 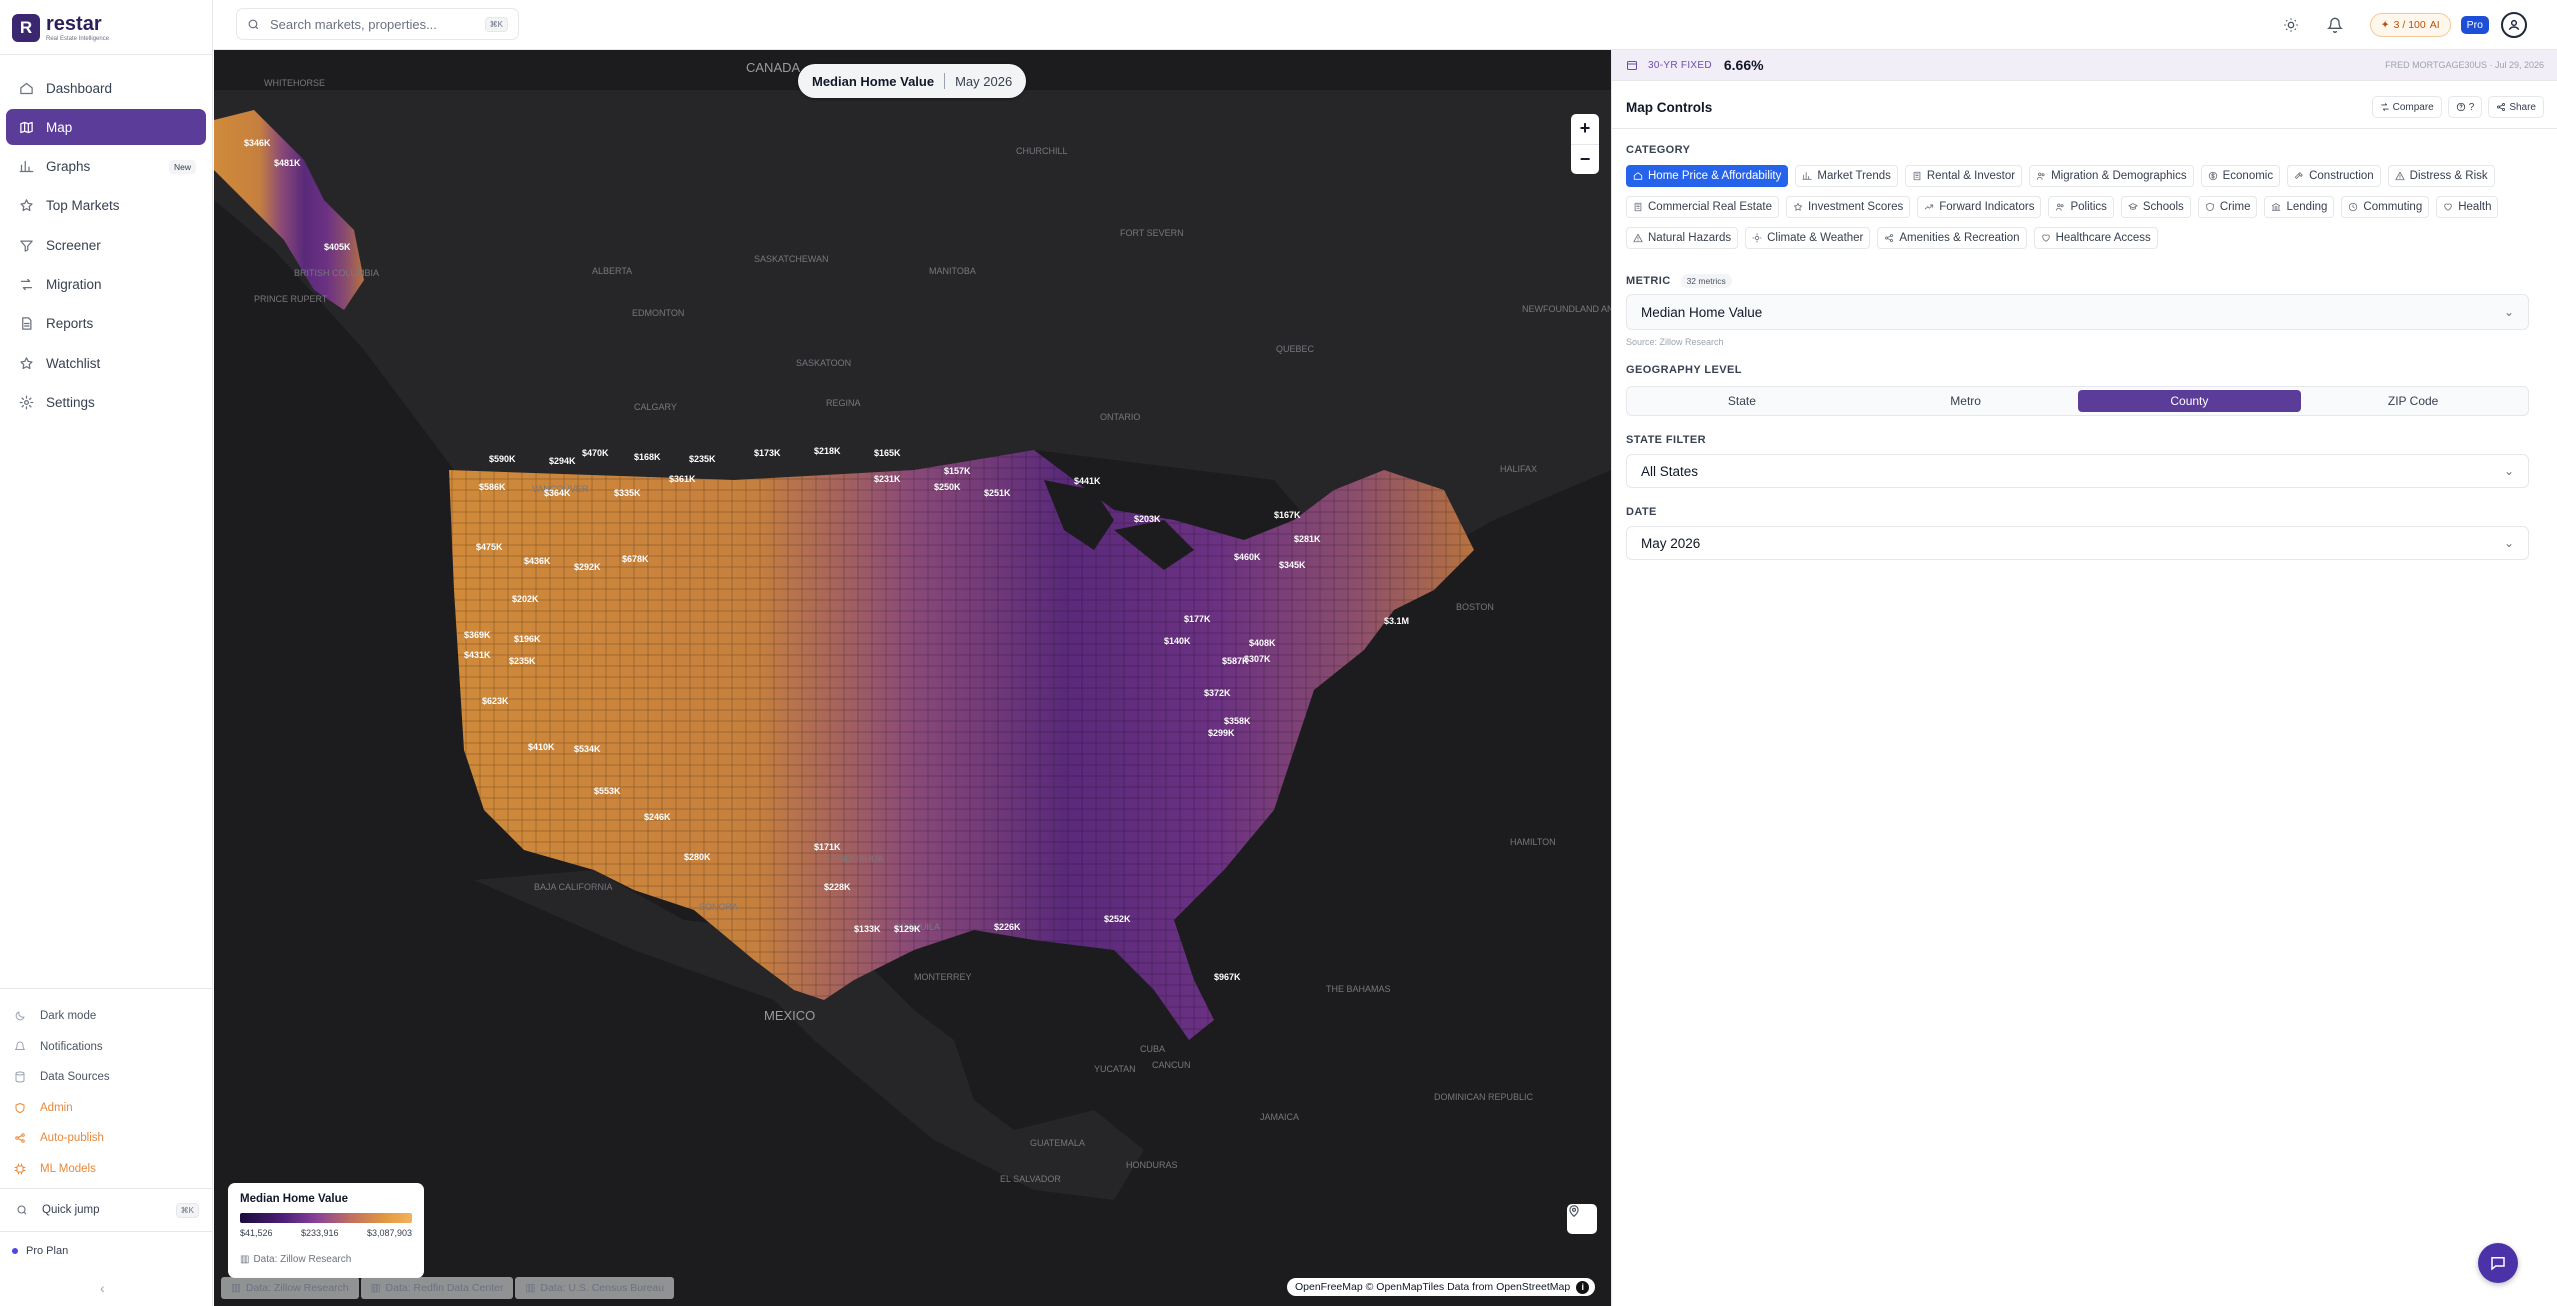 I want to click on county-value-label: $358K, so click(x=1237, y=721).